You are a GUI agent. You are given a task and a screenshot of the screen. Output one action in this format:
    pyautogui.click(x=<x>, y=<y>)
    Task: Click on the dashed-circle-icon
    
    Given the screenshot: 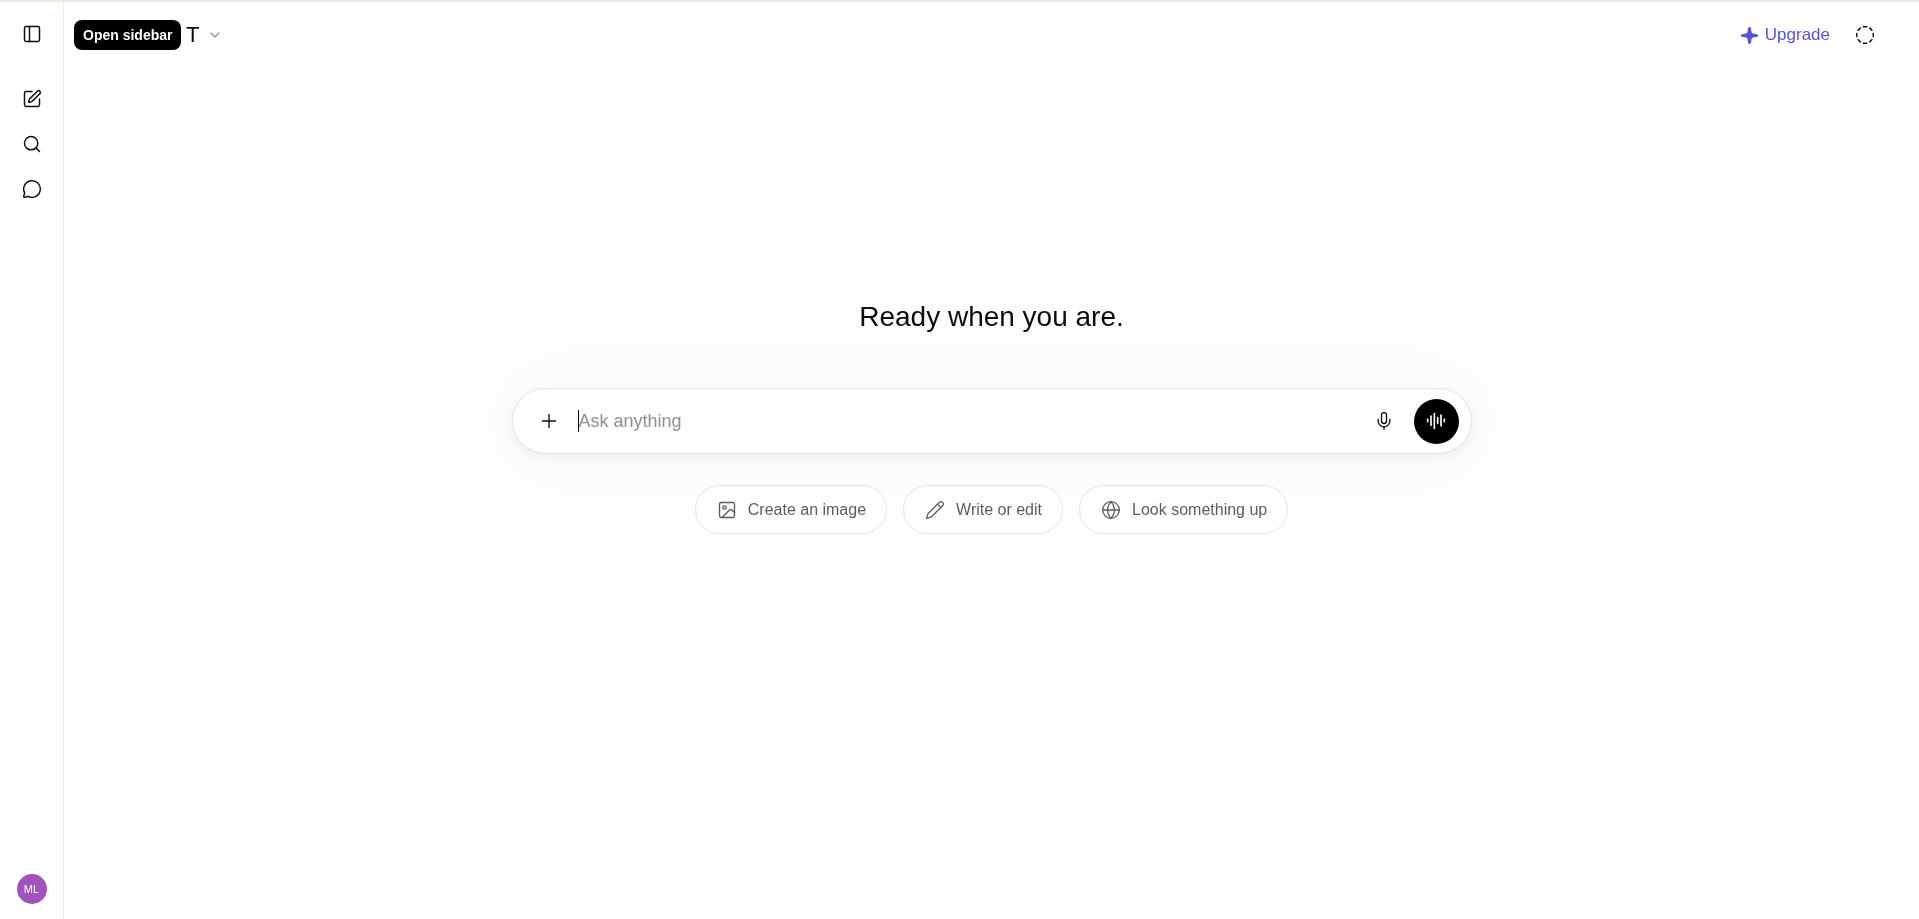 What is the action you would take?
    pyautogui.click(x=1865, y=35)
    